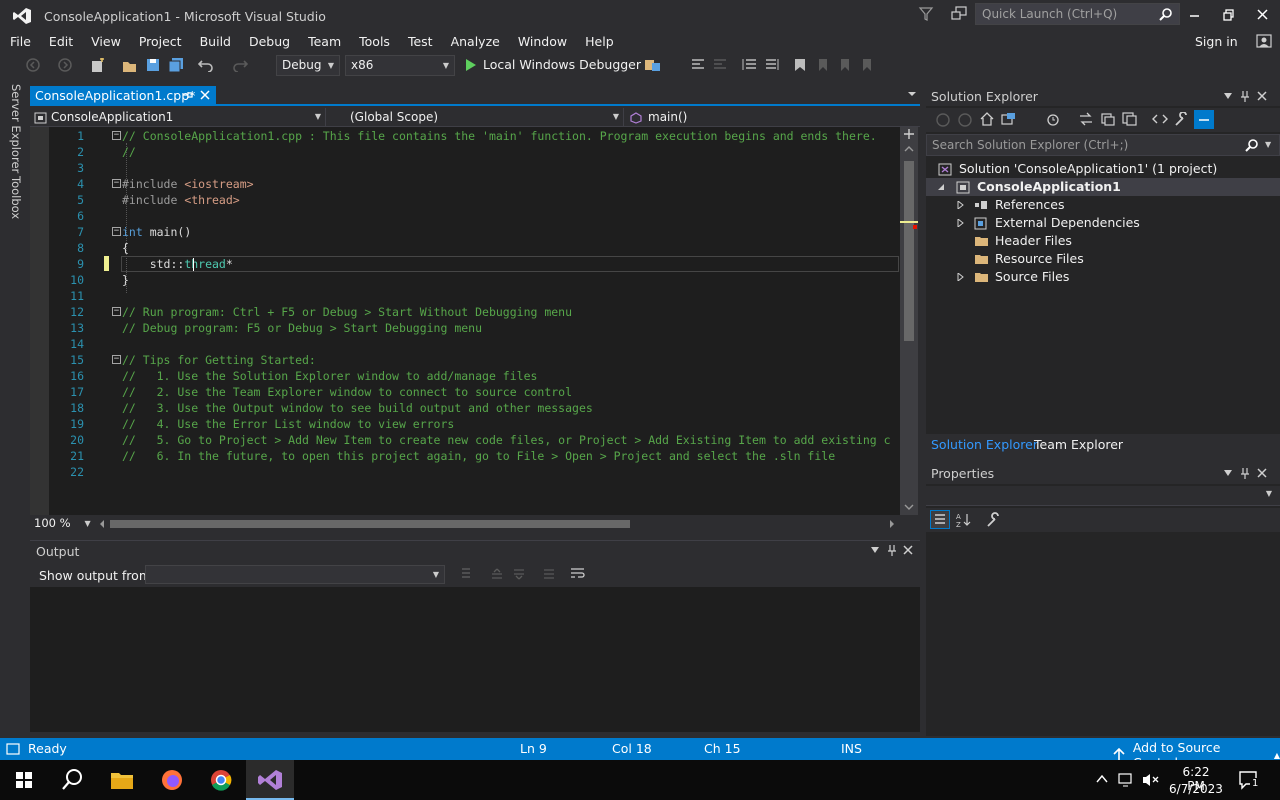 Image resolution: width=1280 pixels, height=800 pixels. Describe the element at coordinates (984, 444) in the screenshot. I see `tab-solution-explorer: Solution Explorer` at that location.